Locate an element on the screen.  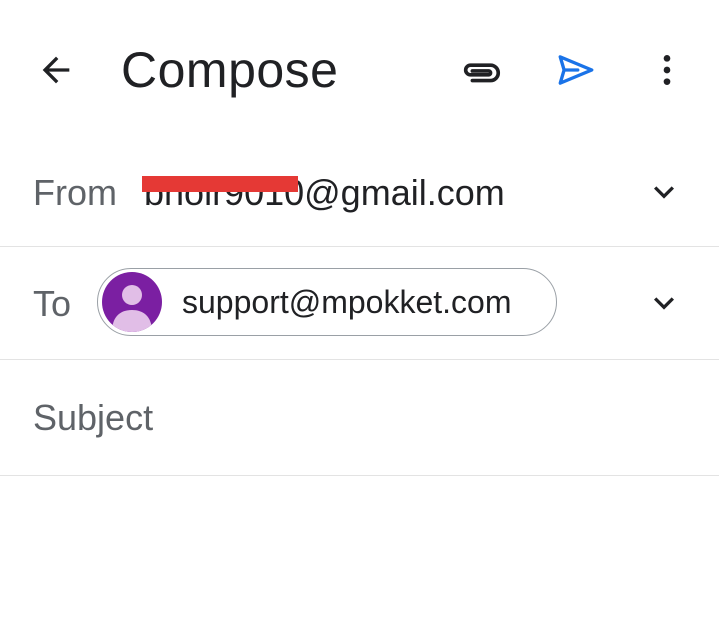
more-options-button is located at coordinates (667, 70).